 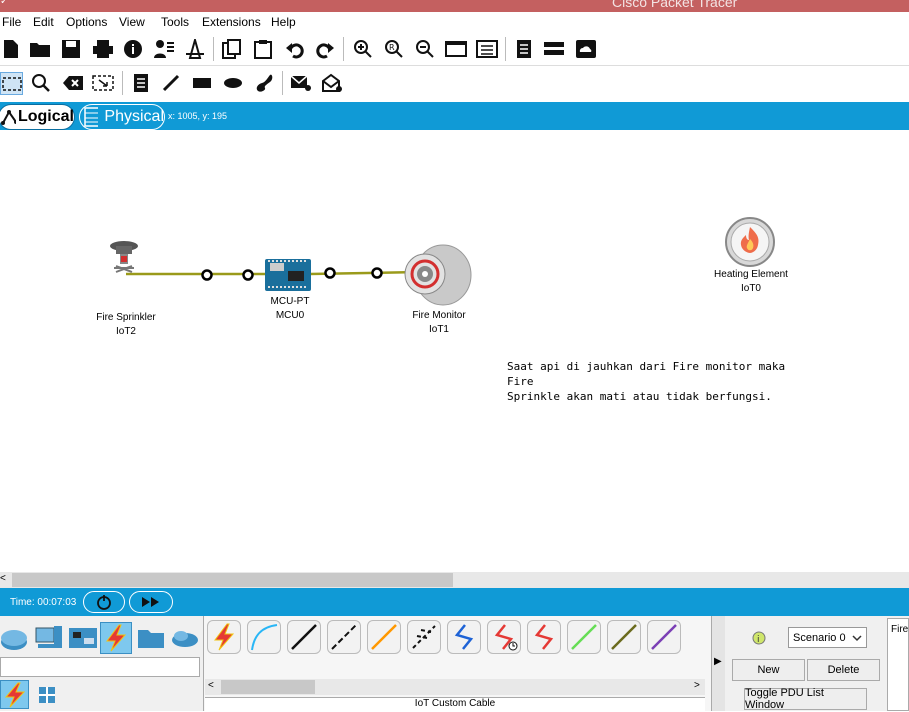 I want to click on device-search-box, so click(x=100, y=667).